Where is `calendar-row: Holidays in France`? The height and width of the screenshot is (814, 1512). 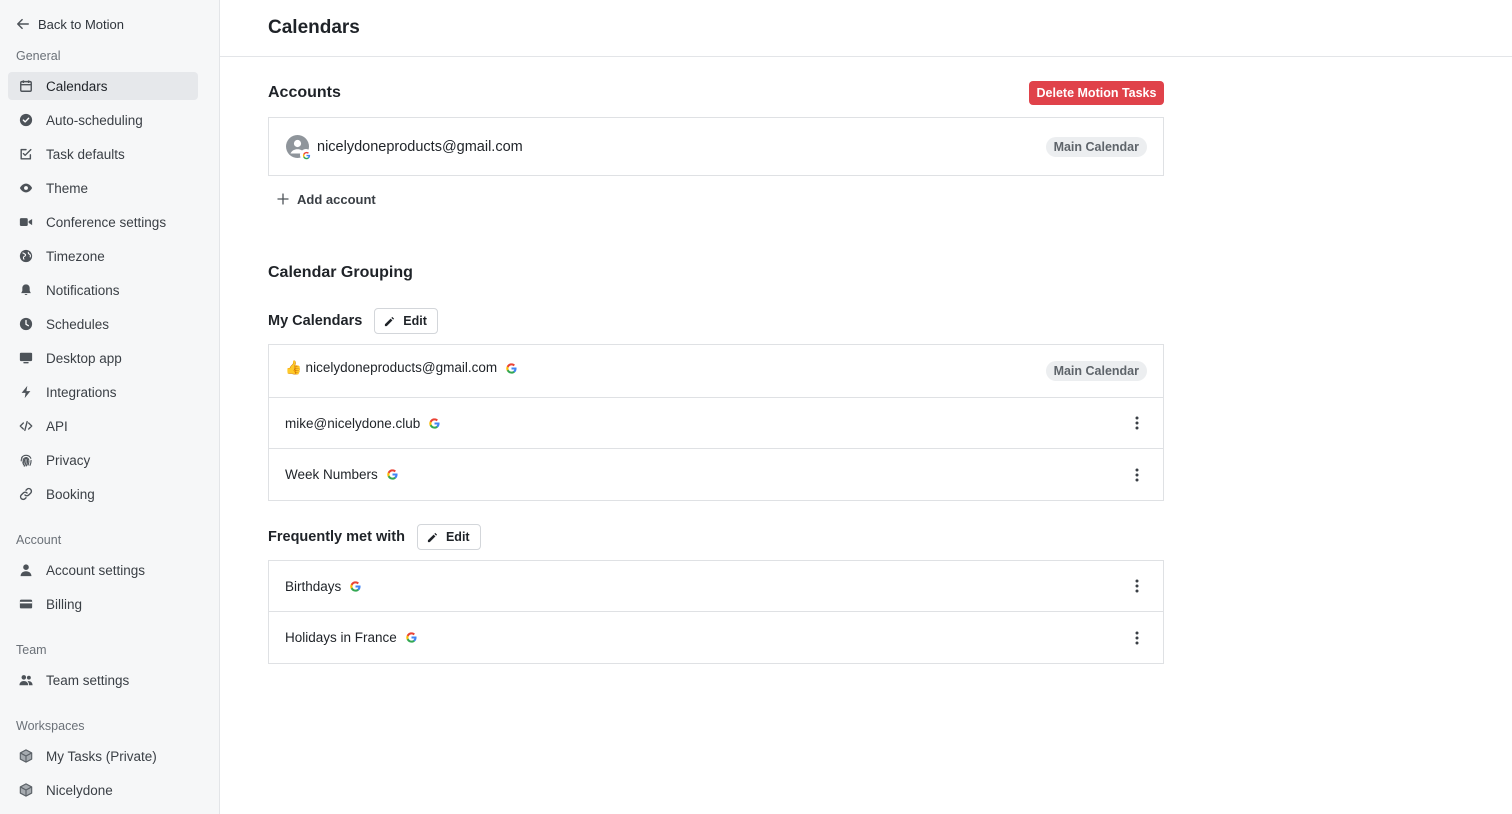
calendar-row: Holidays in France is located at coordinates (716, 637).